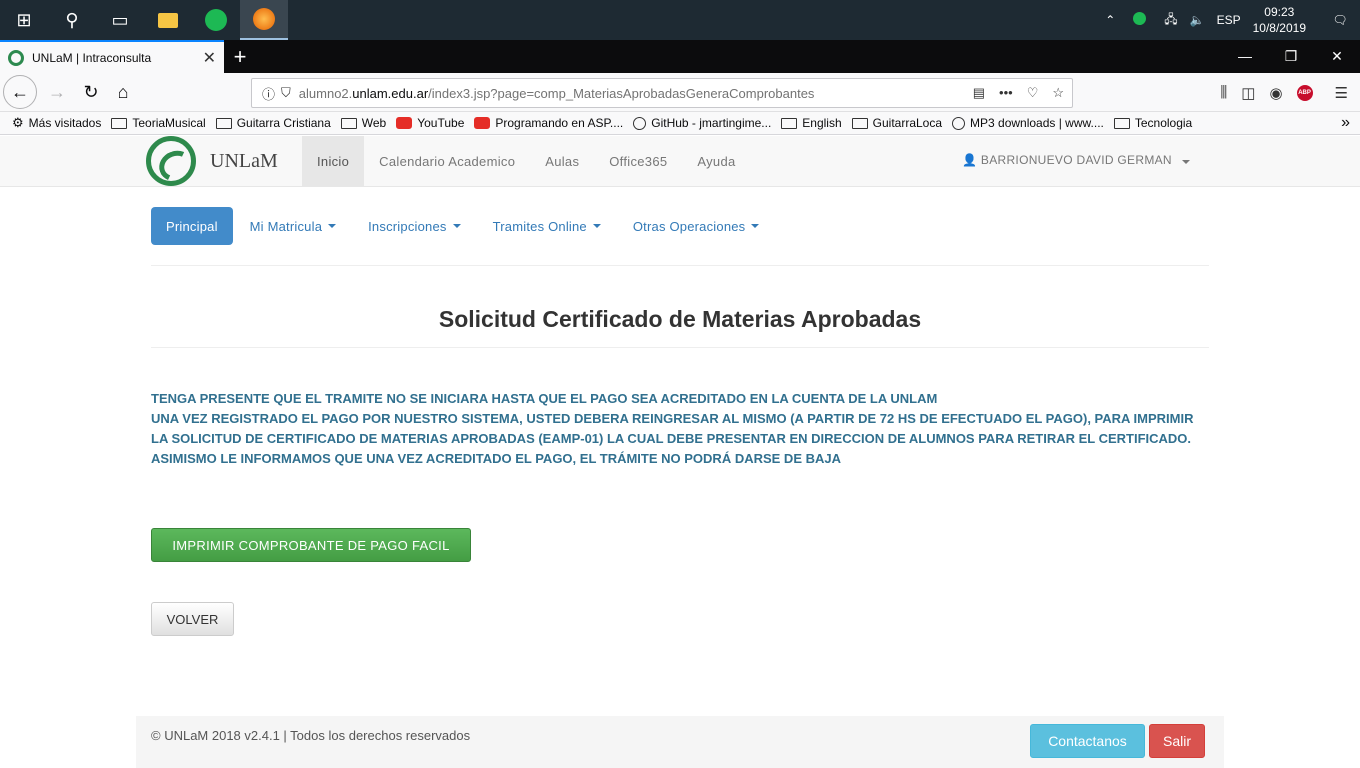 This screenshot has height=768, width=1360. Describe the element at coordinates (447, 161) in the screenshot. I see `nav-calendario-academico: Calendario Academico` at that location.